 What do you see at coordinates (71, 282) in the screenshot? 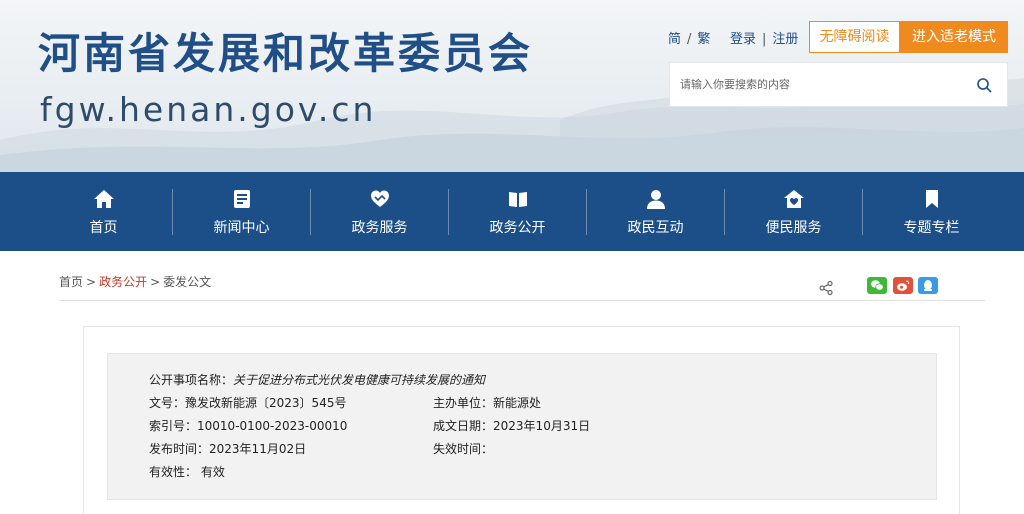
I see `breadcrumb-home-link: 首页` at bounding box center [71, 282].